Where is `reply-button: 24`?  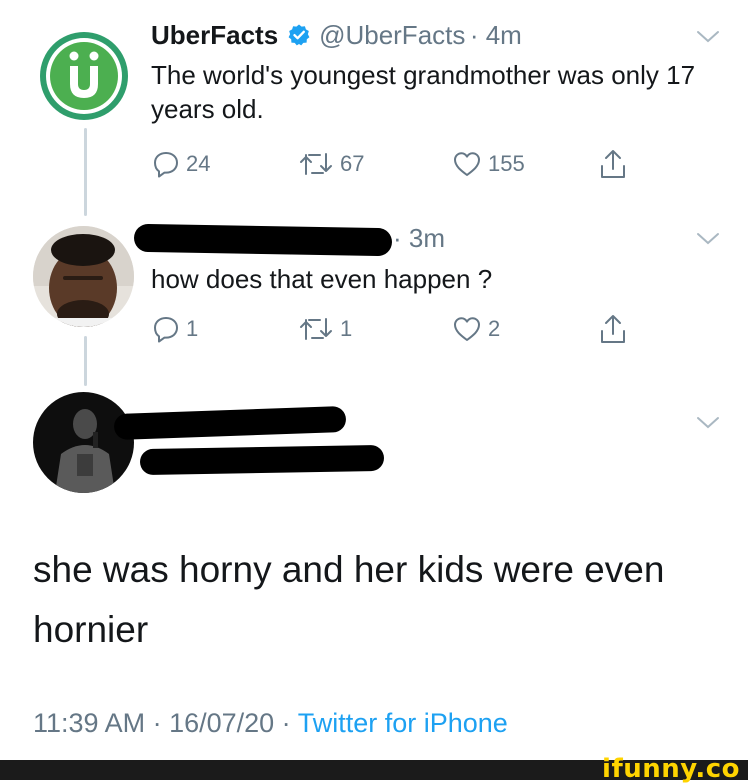 reply-button: 24 is located at coordinates (181, 164).